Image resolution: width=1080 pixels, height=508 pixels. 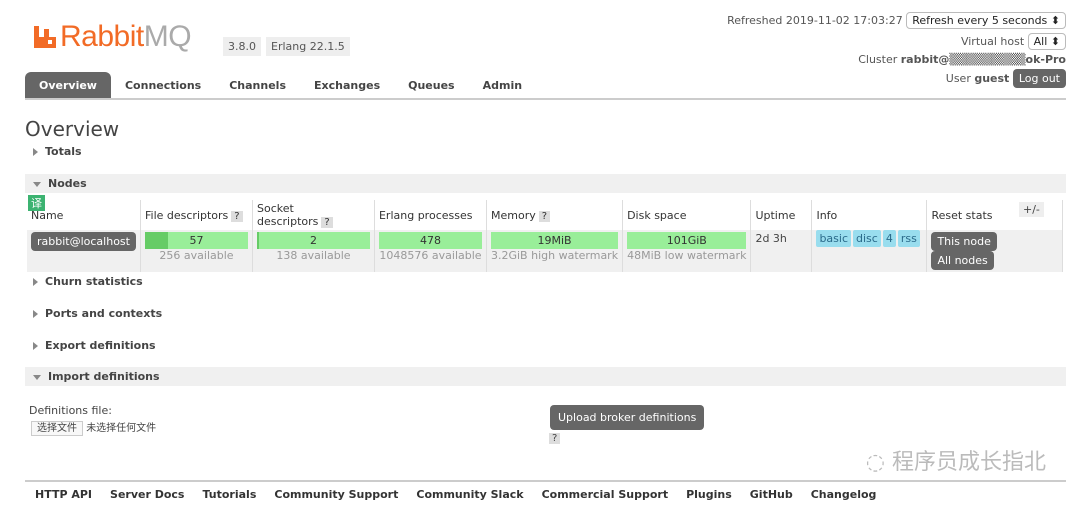 I want to click on info-tag: 4, so click(x=889, y=238).